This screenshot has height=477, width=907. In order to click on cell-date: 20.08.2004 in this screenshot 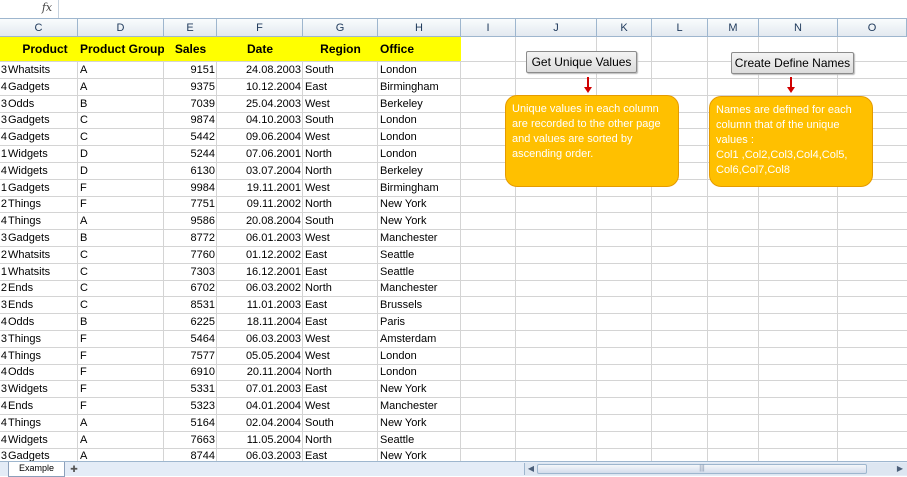, I will do `click(260, 221)`.